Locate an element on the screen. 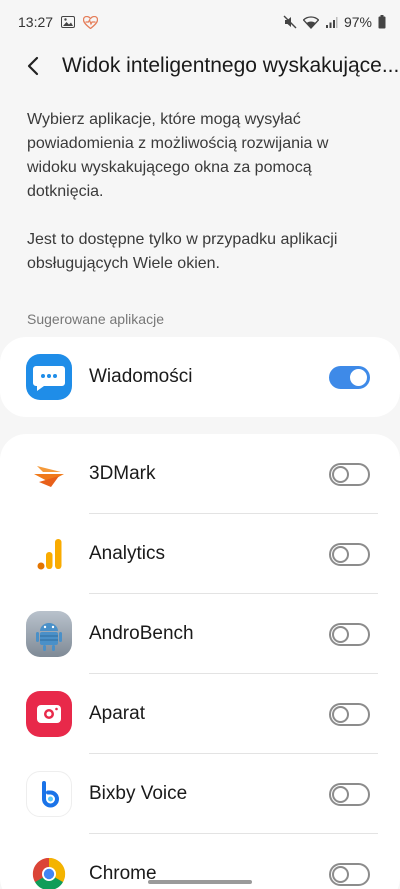 This screenshot has width=400, height=889. signal-icon is located at coordinates (331, 22).